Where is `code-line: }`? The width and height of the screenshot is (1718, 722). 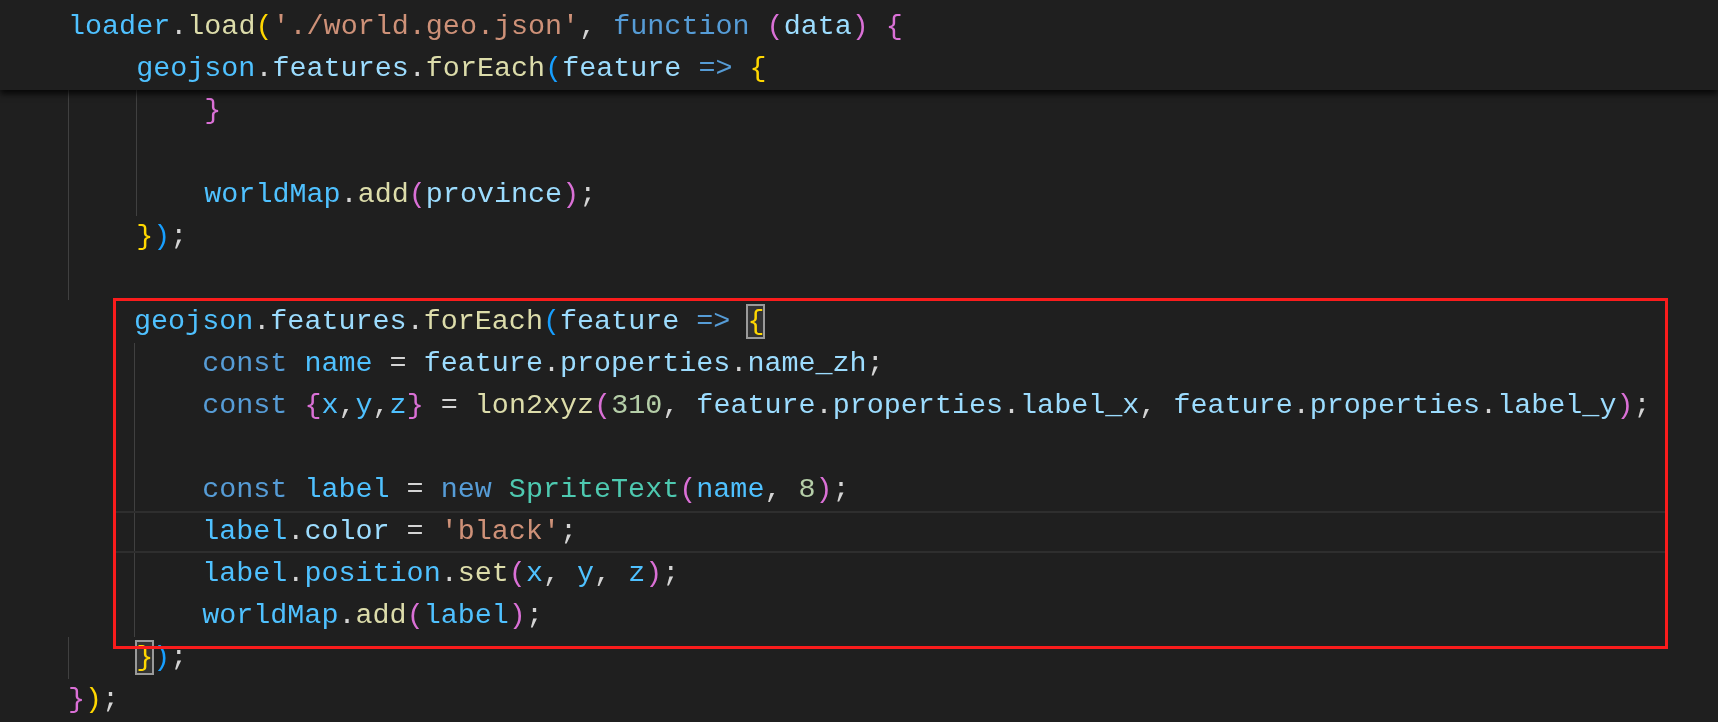 code-line: } is located at coordinates (859, 111).